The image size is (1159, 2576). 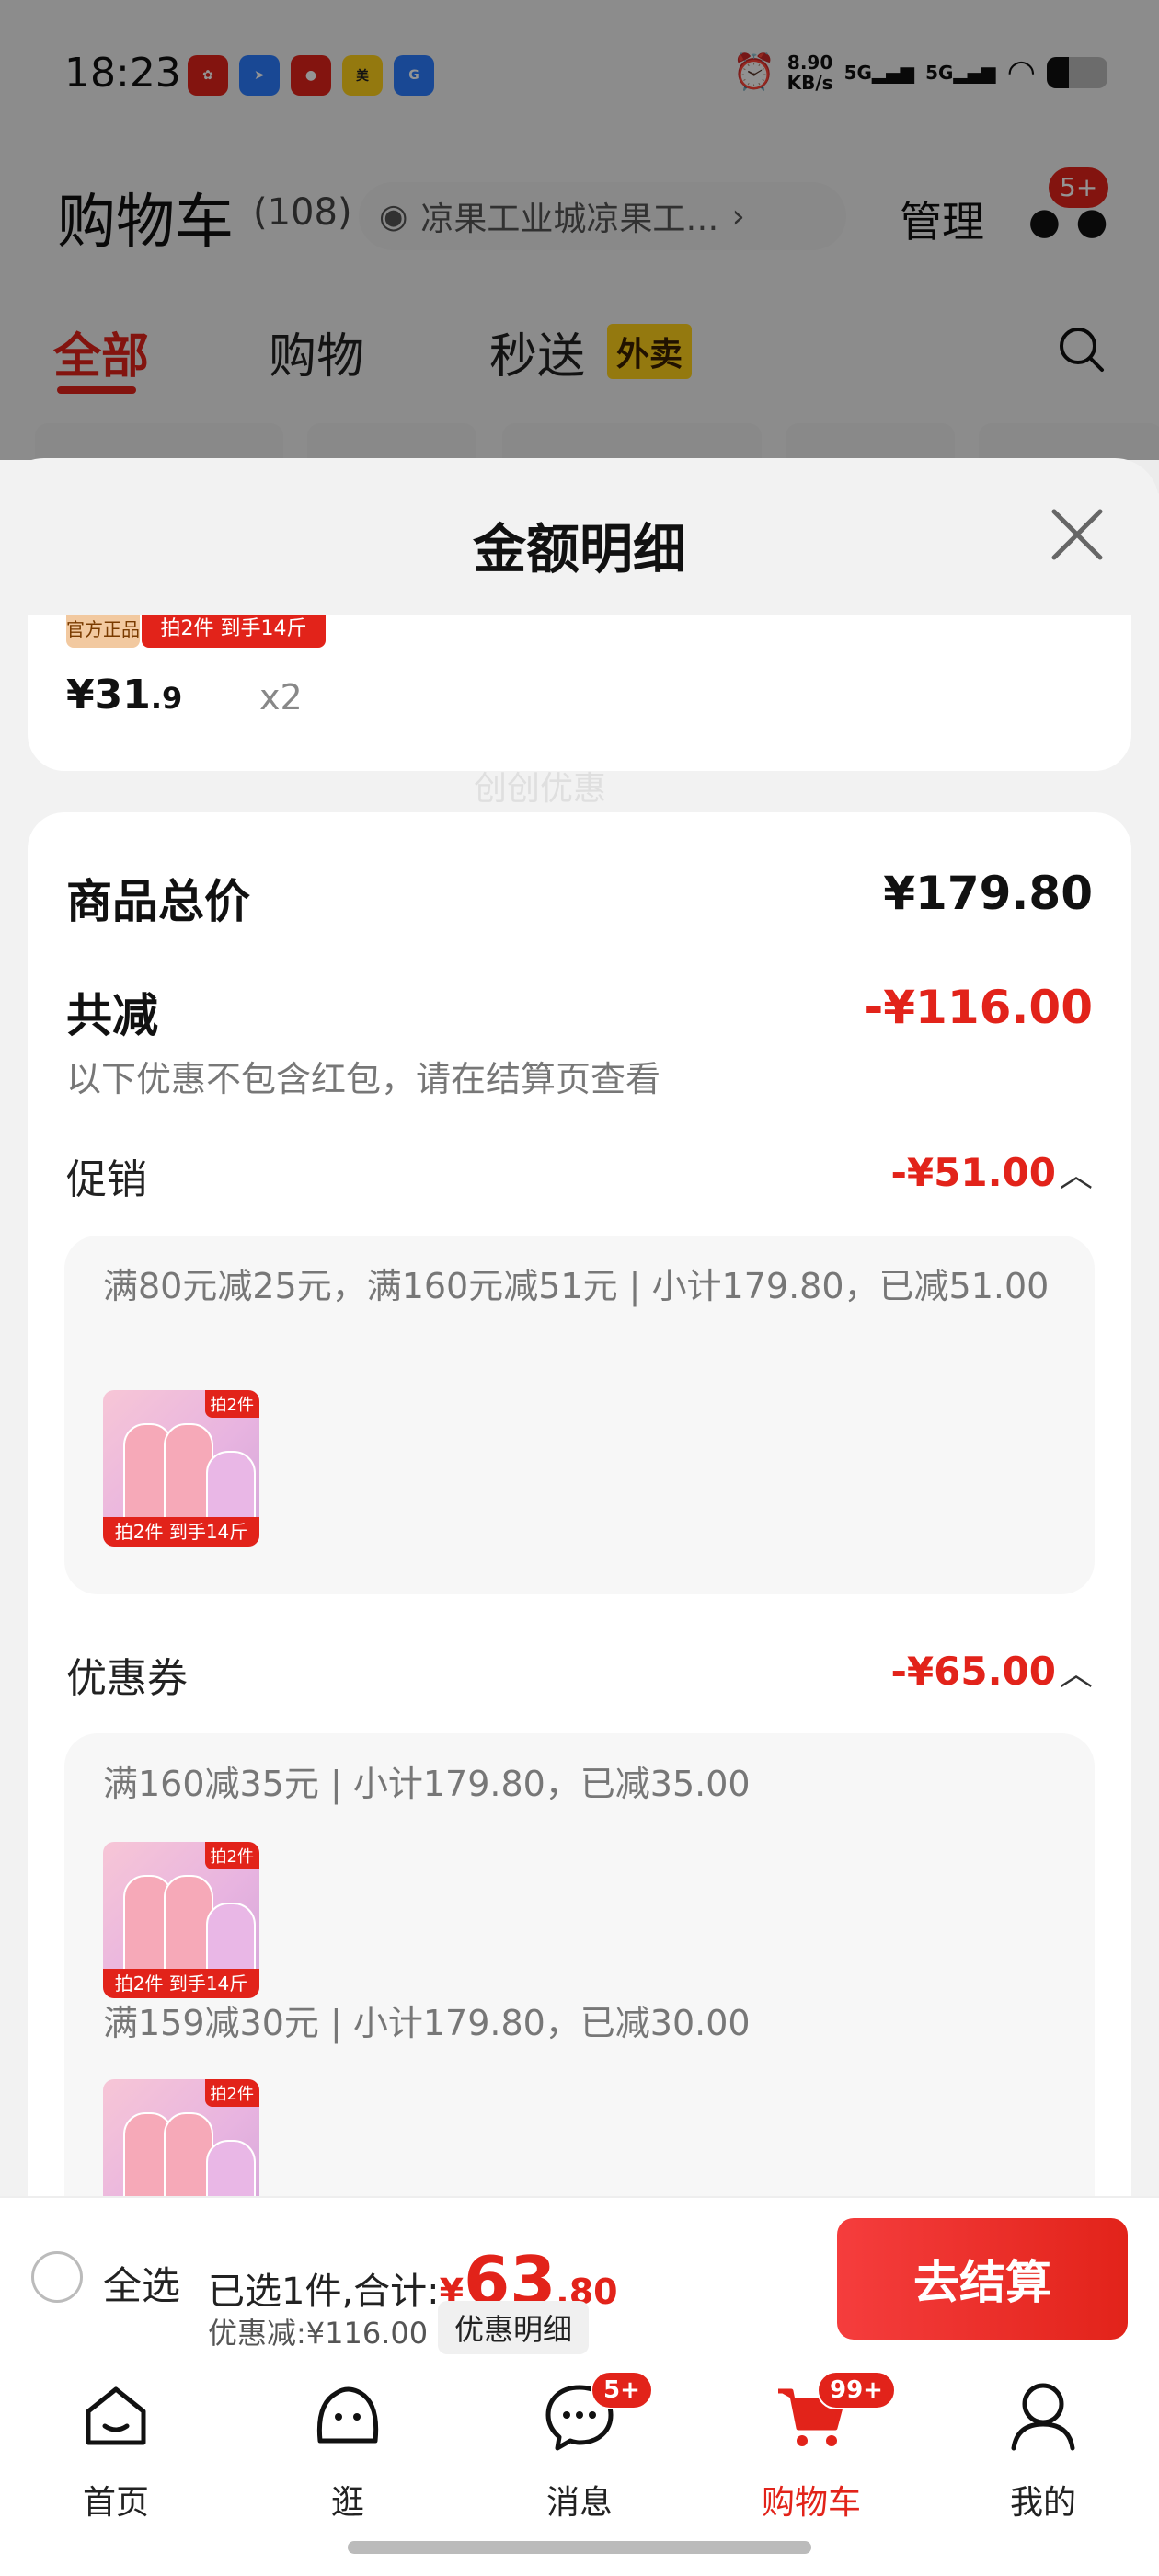 I want to click on wifi-icon: ◠, so click(x=1021, y=72).